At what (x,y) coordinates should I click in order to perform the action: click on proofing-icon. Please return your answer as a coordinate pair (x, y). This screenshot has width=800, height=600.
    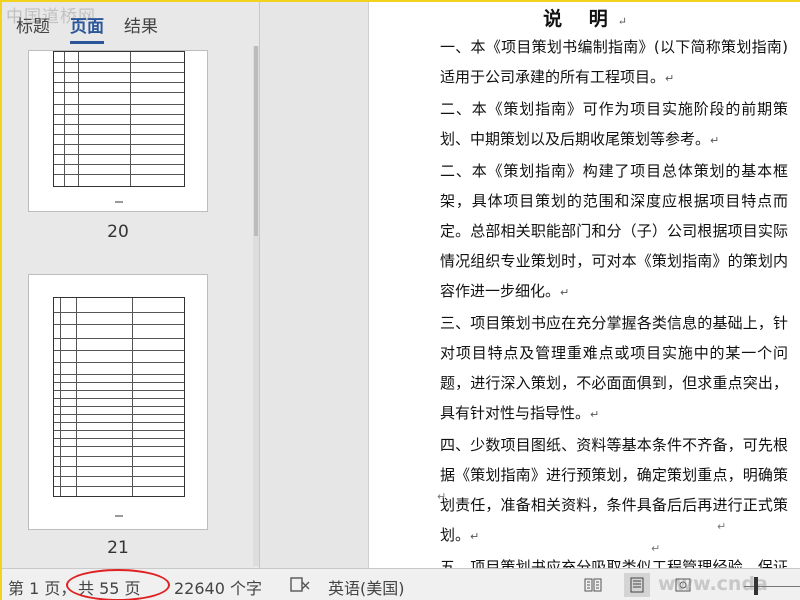
    Looking at the image, I should click on (300, 587).